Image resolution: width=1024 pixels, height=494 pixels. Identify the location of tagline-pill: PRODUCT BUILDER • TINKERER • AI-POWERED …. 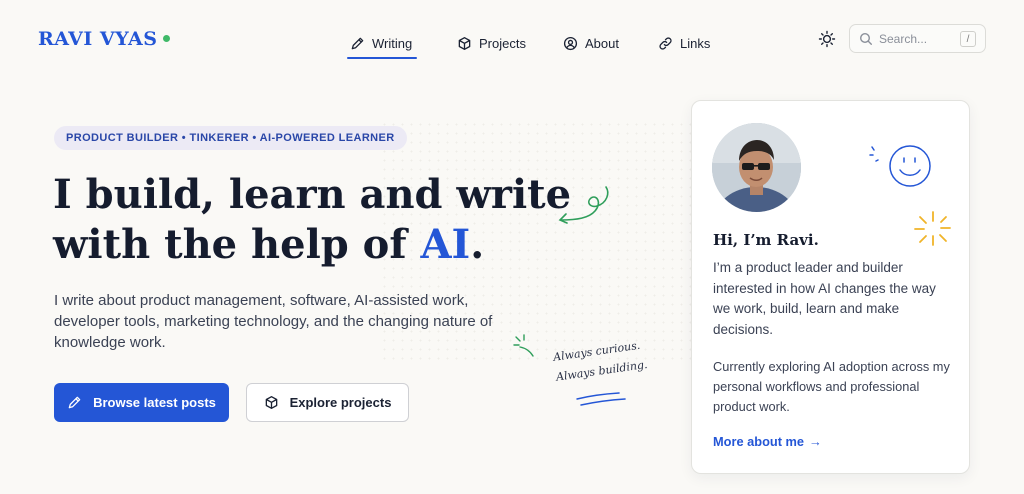
(230, 138).